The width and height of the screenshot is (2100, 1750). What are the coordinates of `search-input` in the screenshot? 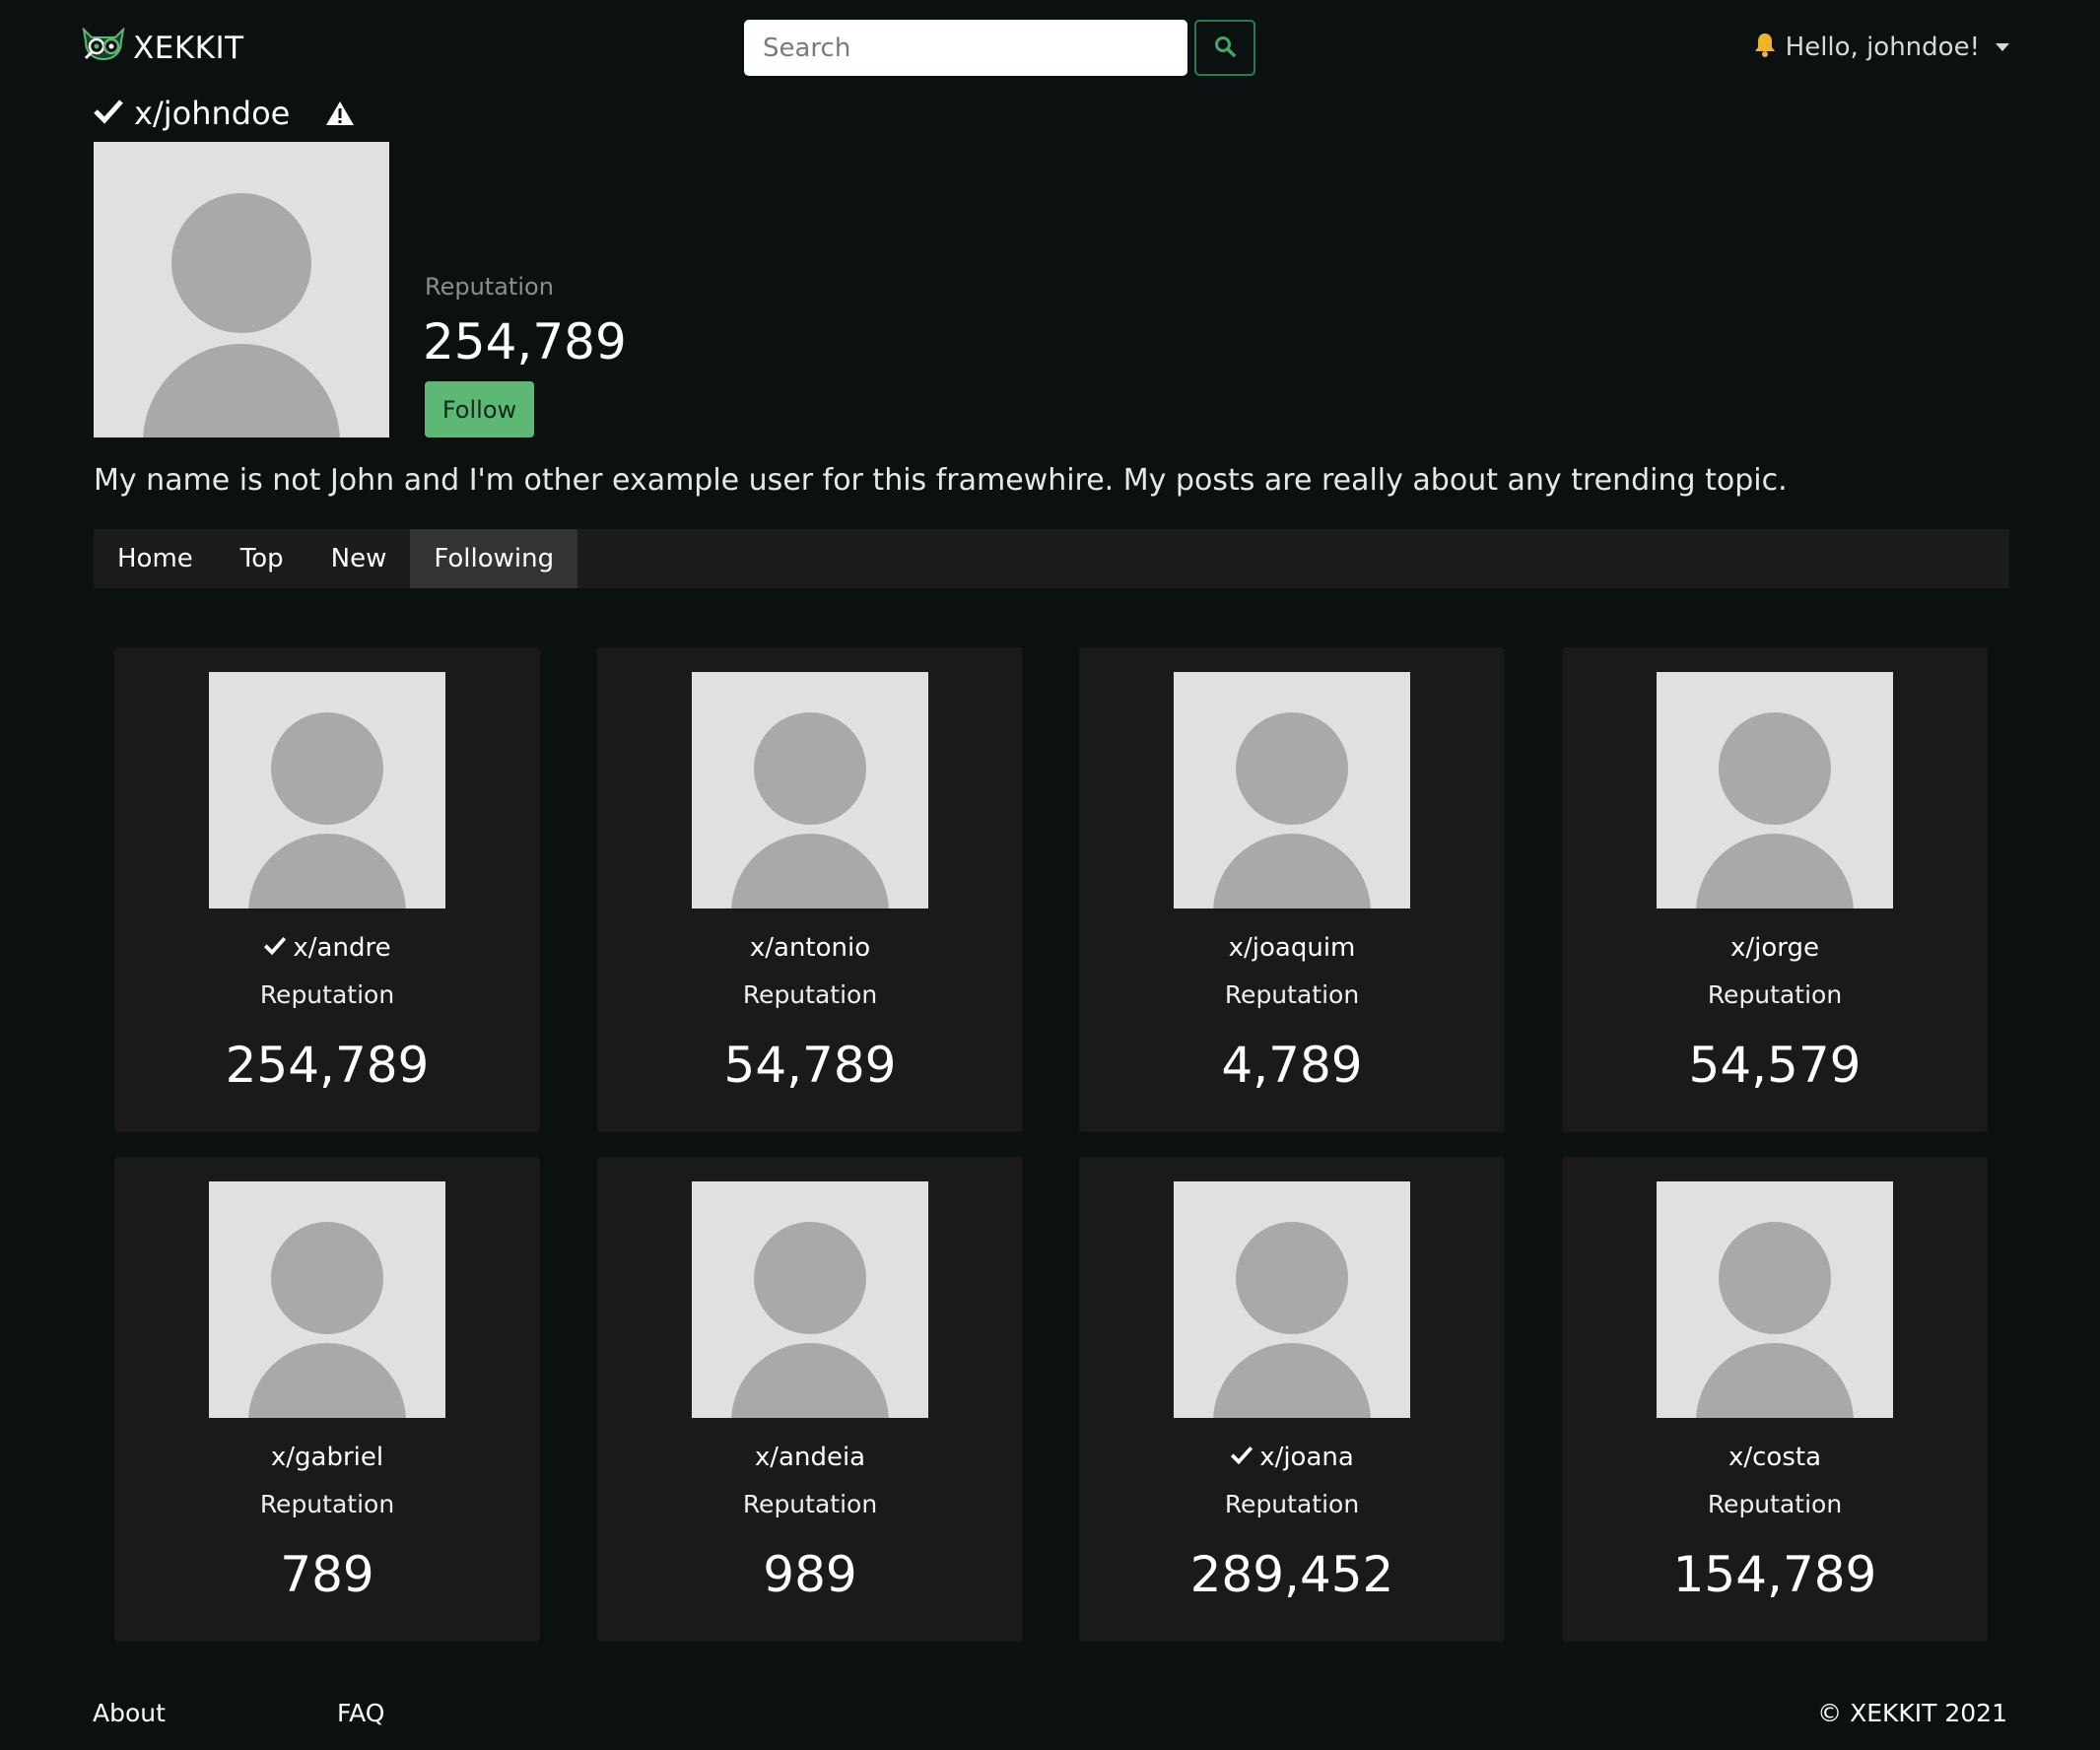 It's located at (965, 48).